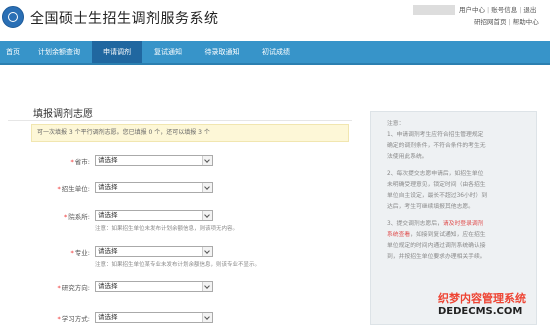  What do you see at coordinates (529, 10) in the screenshot?
I see `logout-link: 退出` at bounding box center [529, 10].